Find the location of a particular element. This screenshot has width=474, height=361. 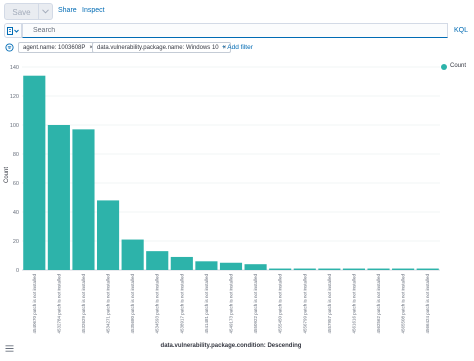

legend-swatch is located at coordinates (444, 67).